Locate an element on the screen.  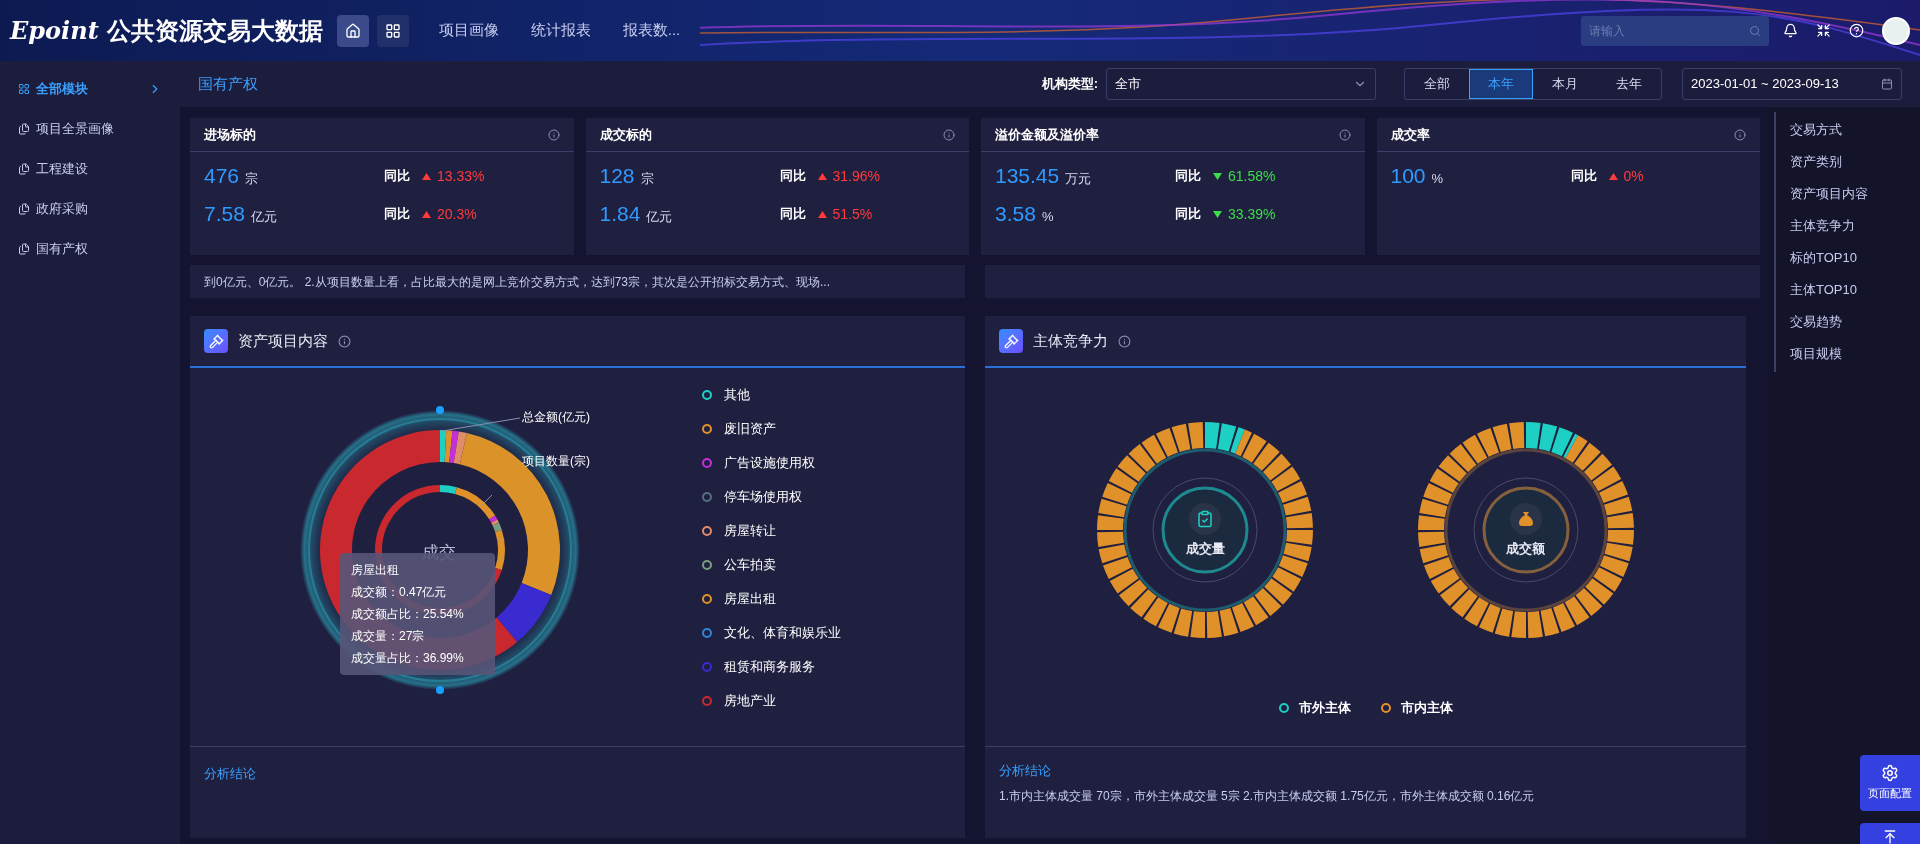
legend-label: 文化、体育和娱乐业 is located at coordinates (782, 632).